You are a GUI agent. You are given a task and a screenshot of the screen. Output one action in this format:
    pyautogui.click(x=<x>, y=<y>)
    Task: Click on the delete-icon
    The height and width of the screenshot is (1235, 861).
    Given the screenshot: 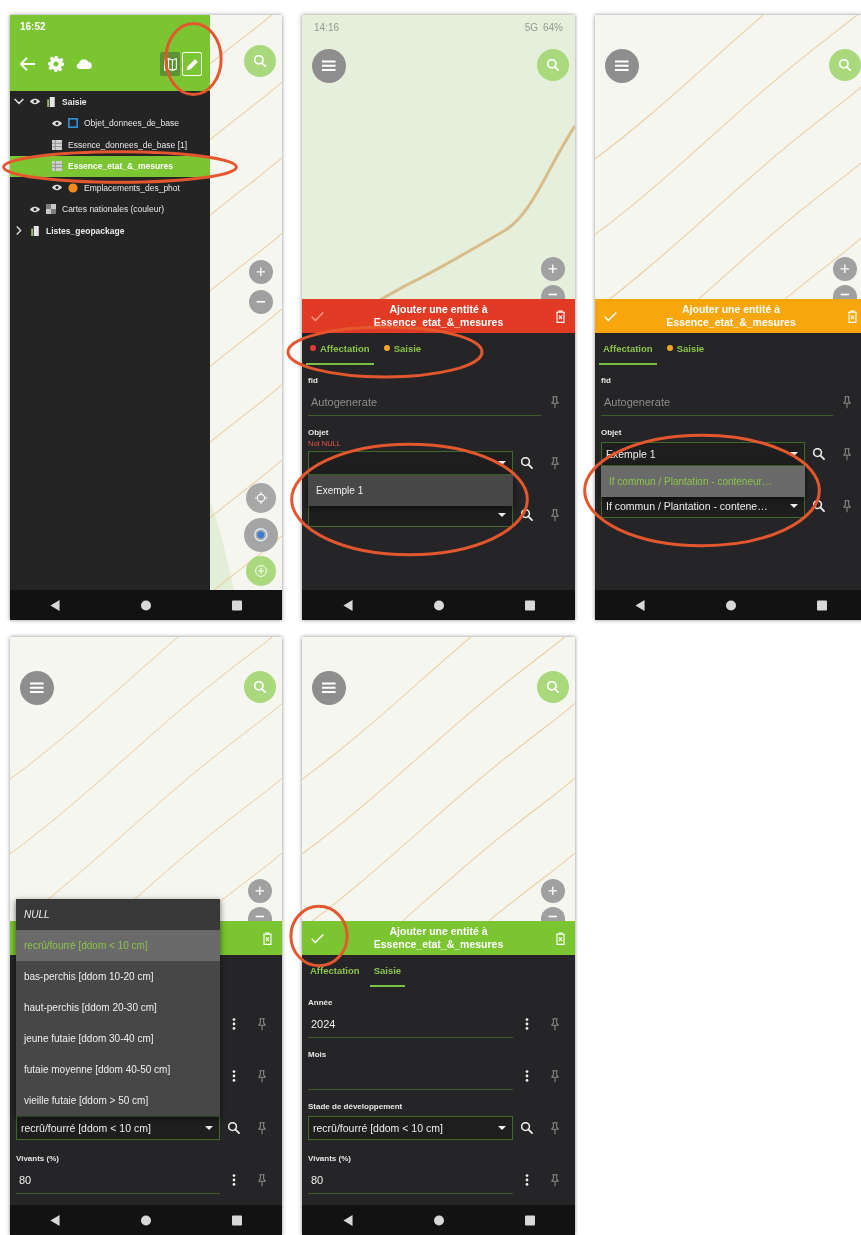 What is the action you would take?
    pyautogui.click(x=560, y=316)
    